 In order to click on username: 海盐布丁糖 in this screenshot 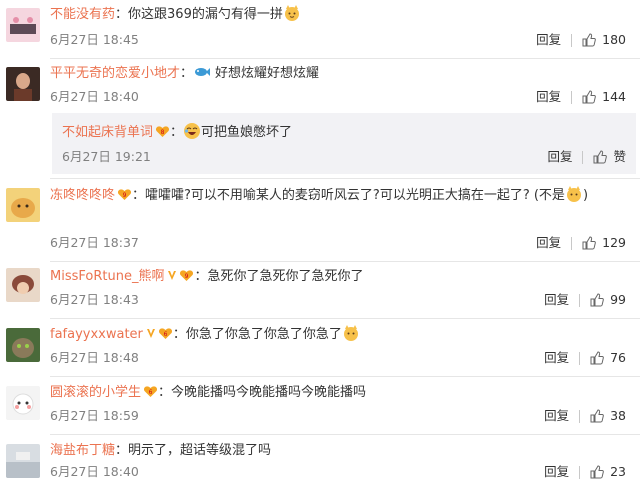, I will do `click(82, 450)`.